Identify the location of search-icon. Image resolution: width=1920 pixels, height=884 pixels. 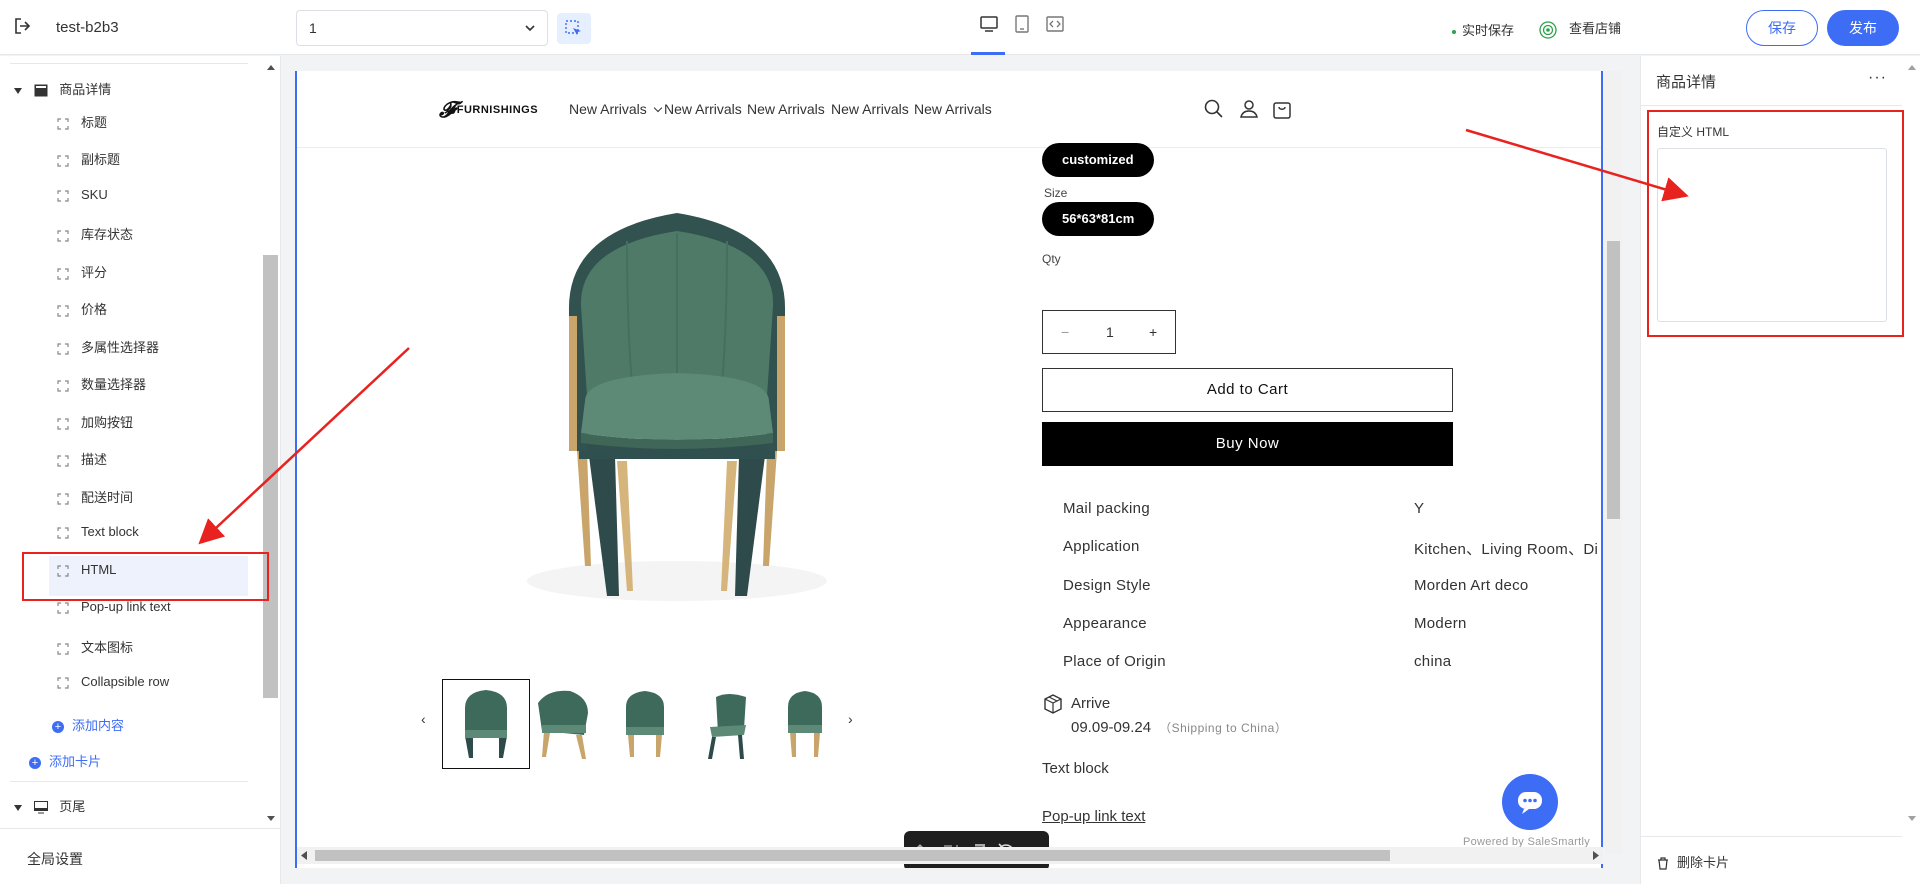
(1214, 109).